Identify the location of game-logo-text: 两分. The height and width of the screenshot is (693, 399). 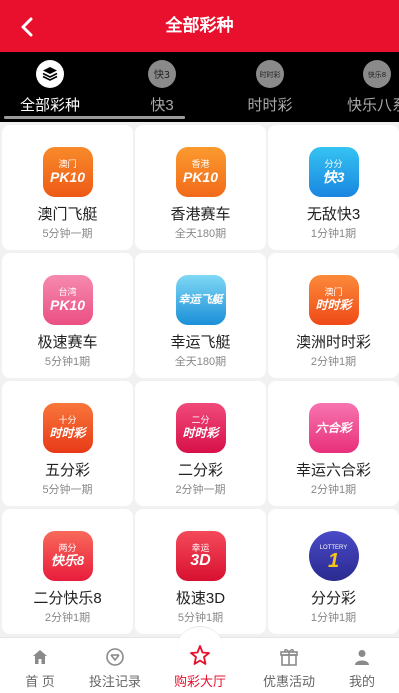
(67, 548).